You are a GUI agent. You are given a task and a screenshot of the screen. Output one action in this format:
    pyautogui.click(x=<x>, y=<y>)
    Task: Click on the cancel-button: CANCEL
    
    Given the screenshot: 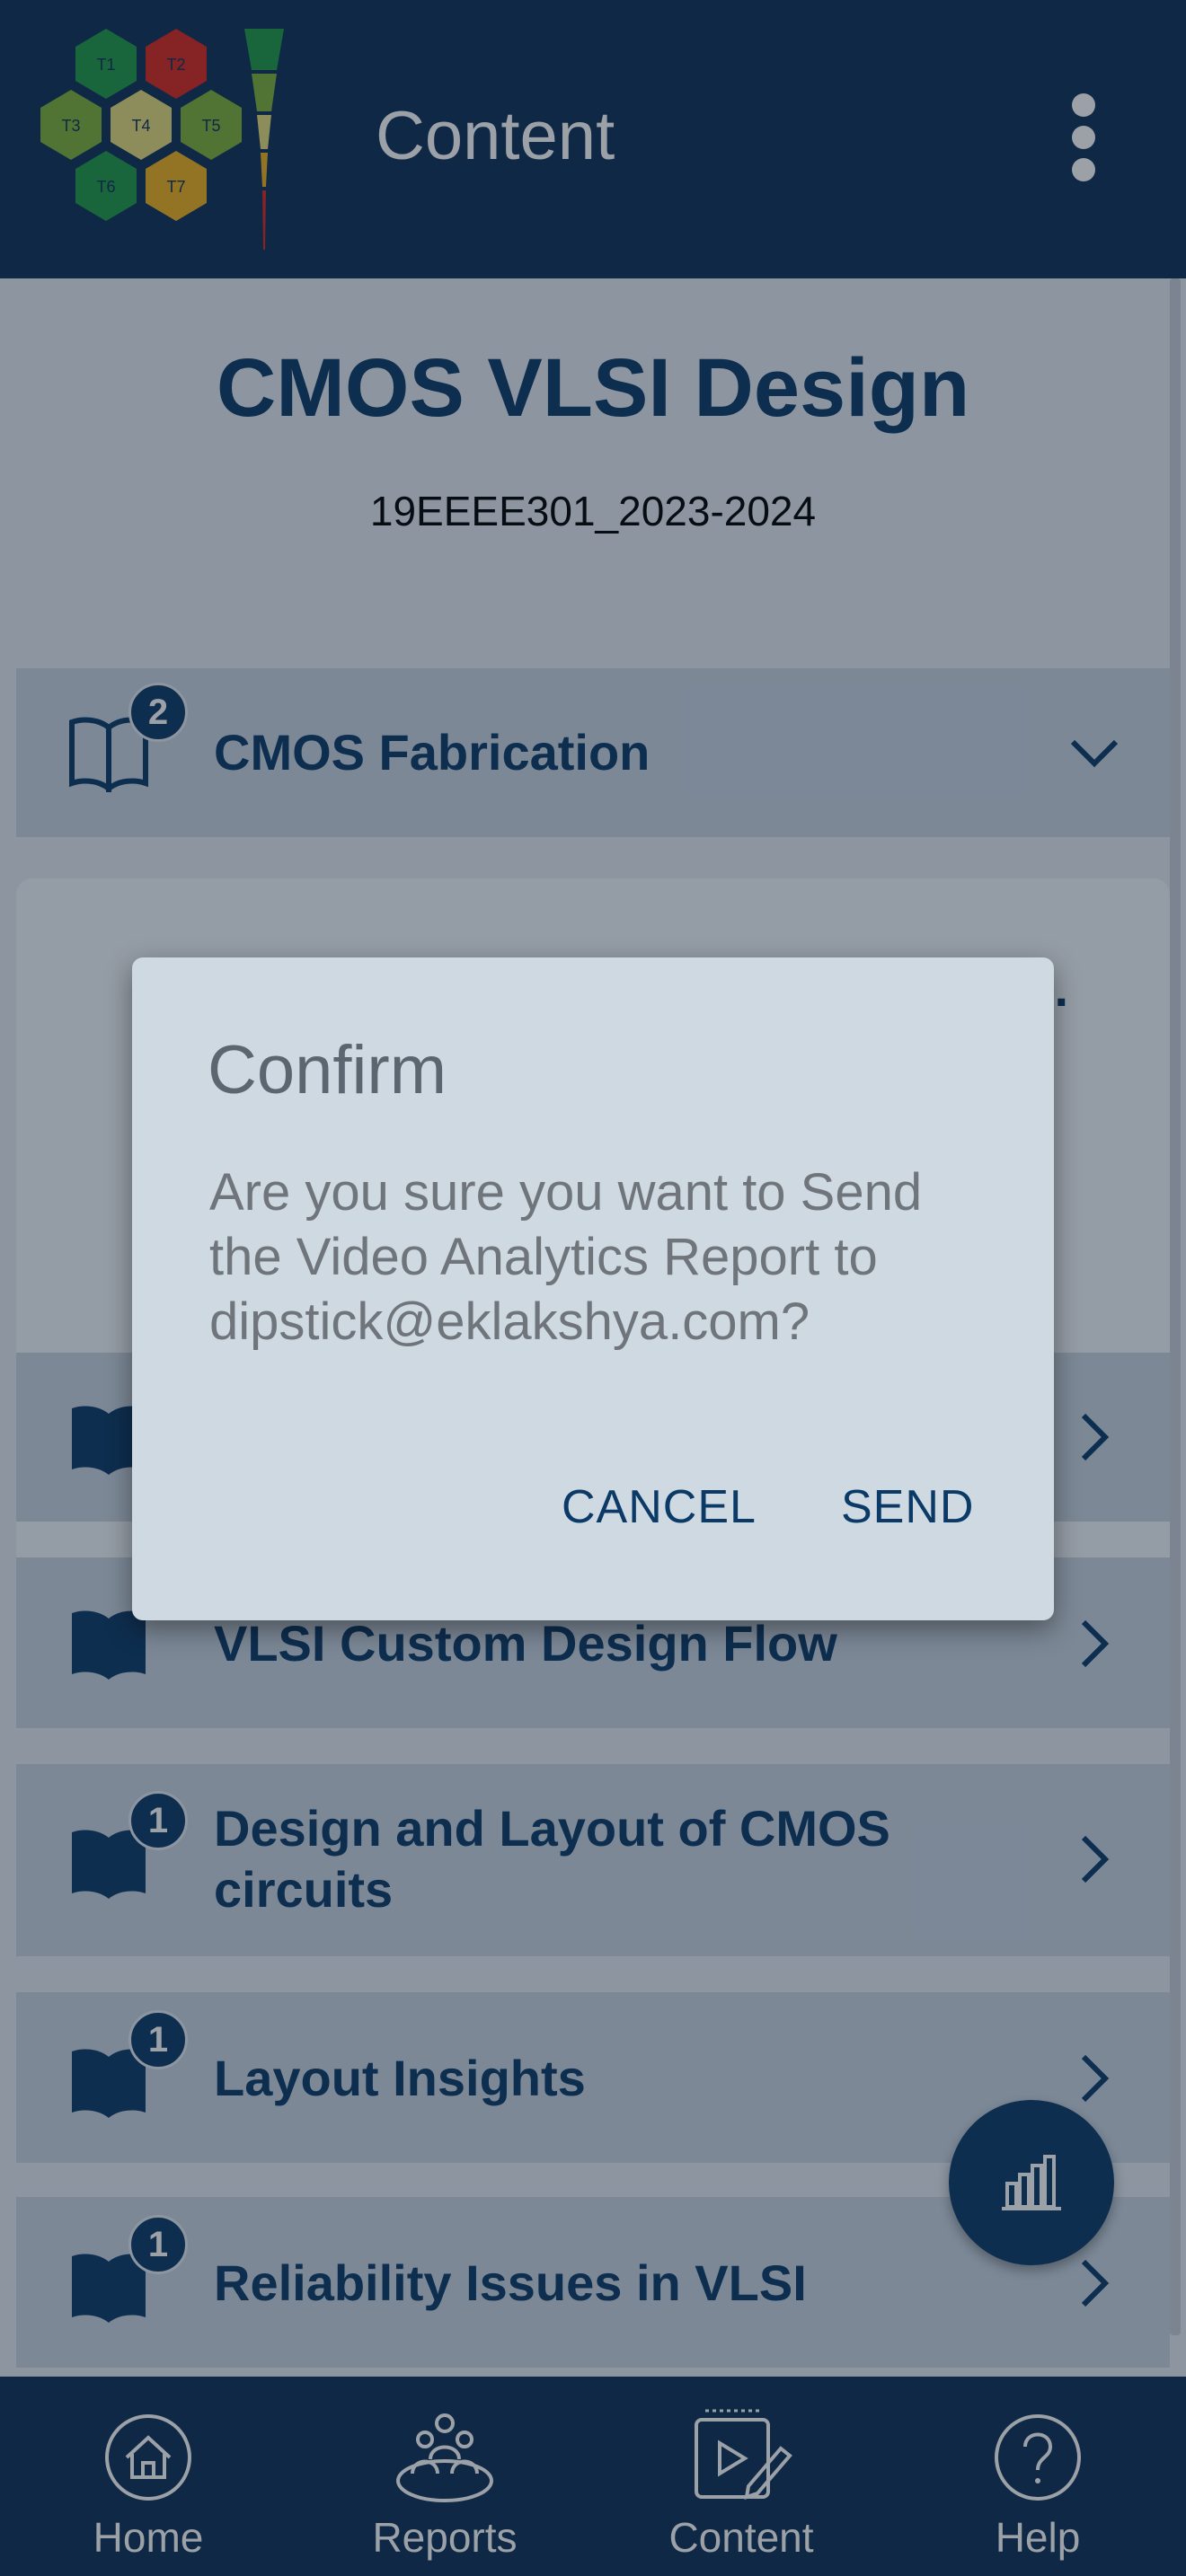 What is the action you would take?
    pyautogui.click(x=659, y=1507)
    